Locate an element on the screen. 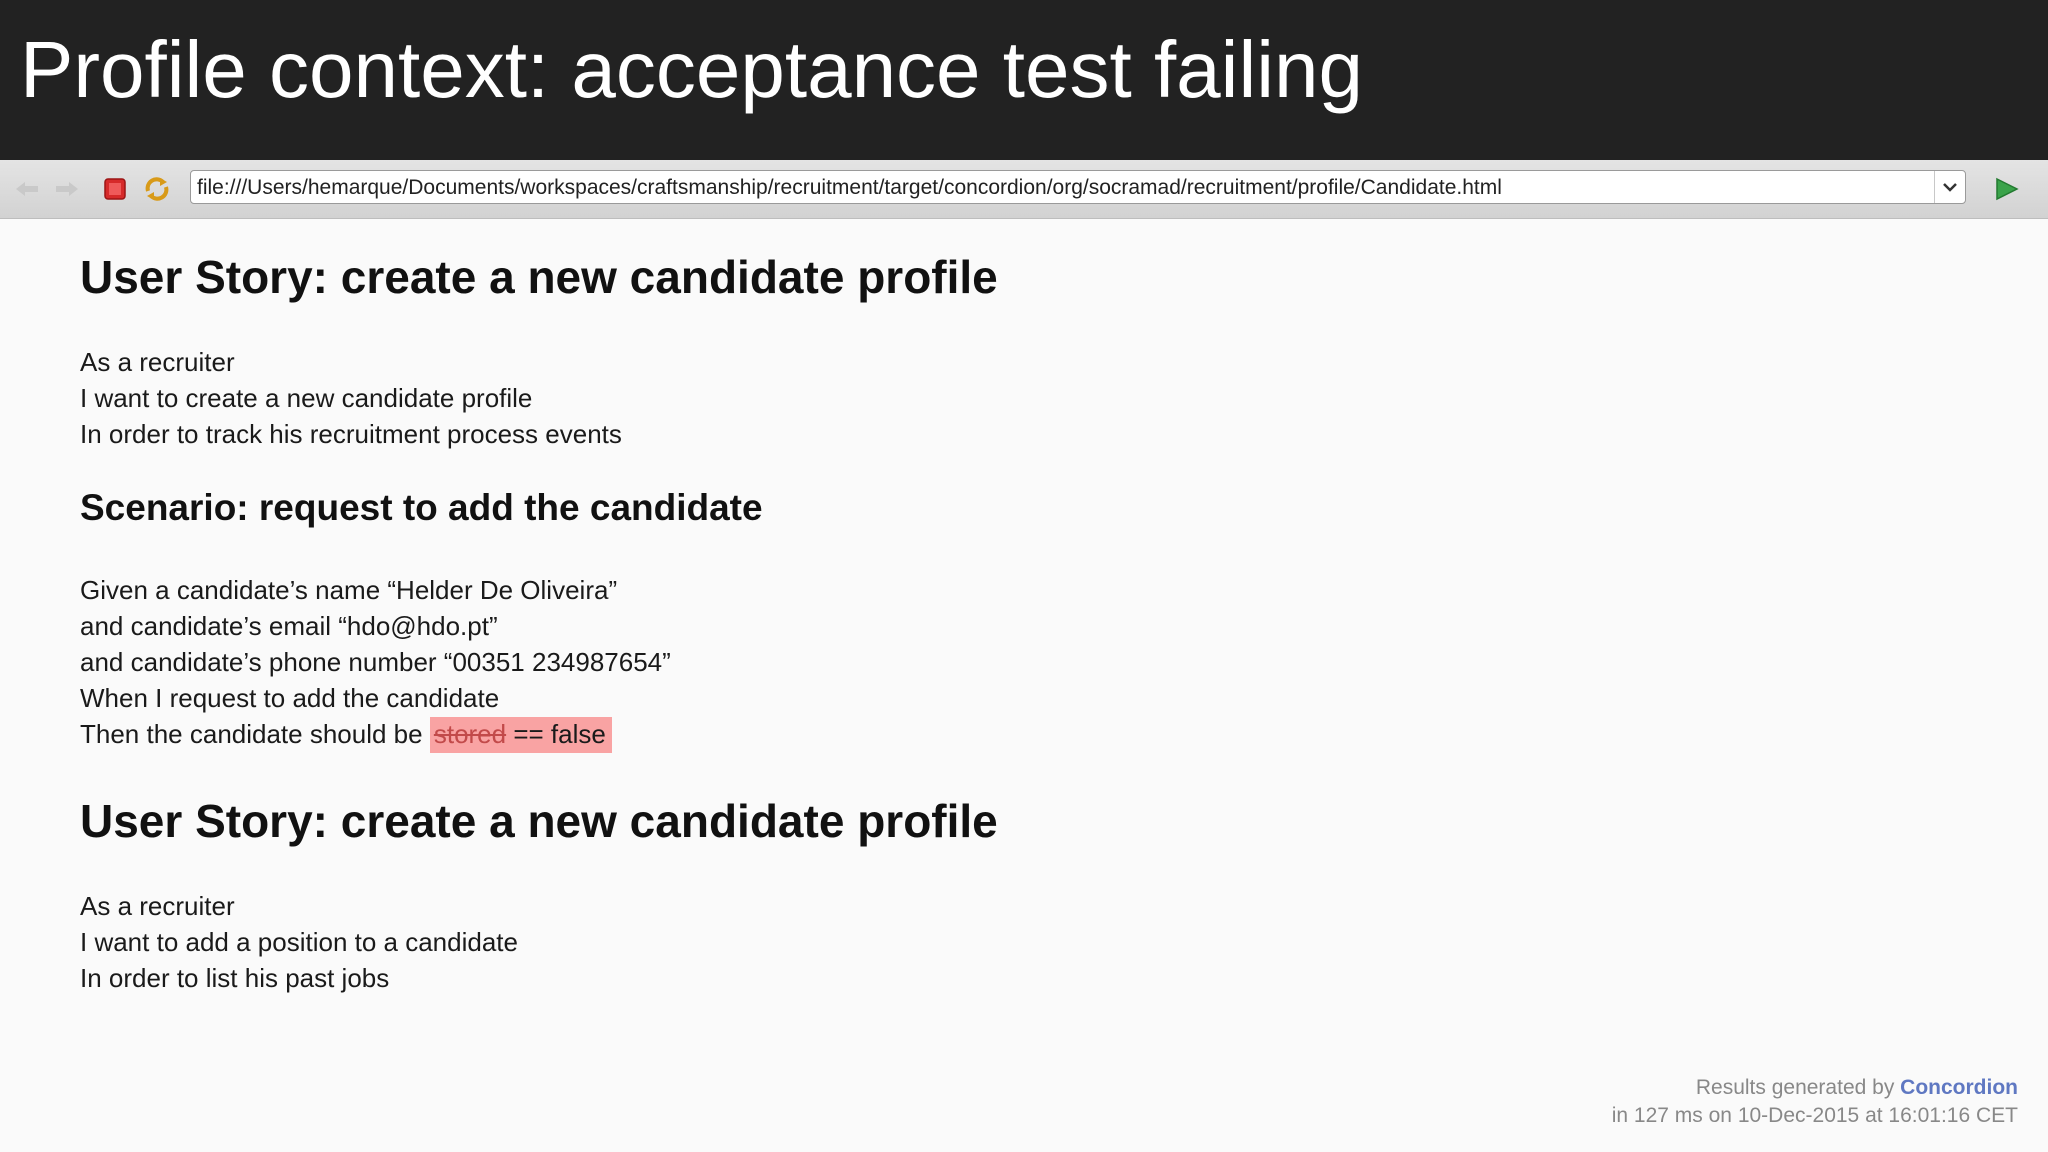 Image resolution: width=2048 pixels, height=1152 pixels. stop-icon is located at coordinates (115, 189).